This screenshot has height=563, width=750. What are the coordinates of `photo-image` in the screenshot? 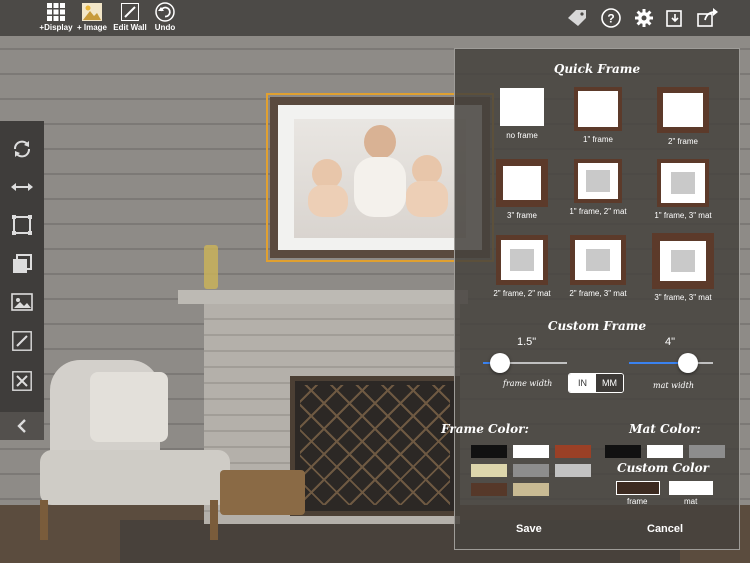 It's located at (380, 178).